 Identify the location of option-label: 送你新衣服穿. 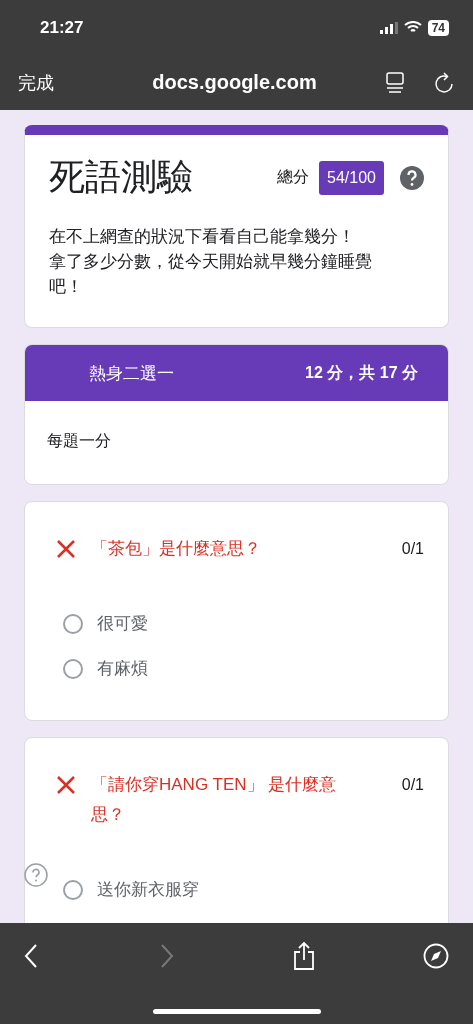
(148, 890).